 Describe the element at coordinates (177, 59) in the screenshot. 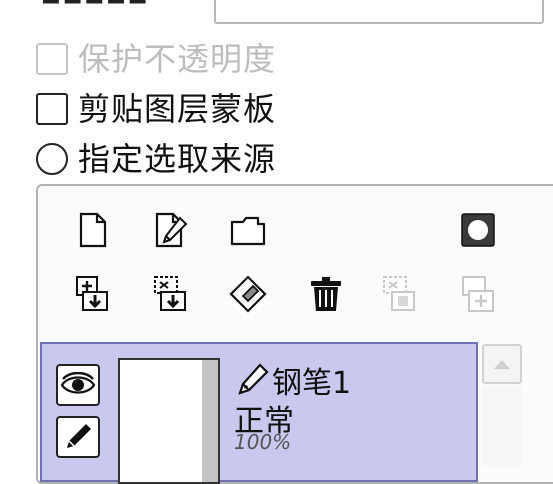

I see `protect-opacity-label: 保护不透明度` at that location.